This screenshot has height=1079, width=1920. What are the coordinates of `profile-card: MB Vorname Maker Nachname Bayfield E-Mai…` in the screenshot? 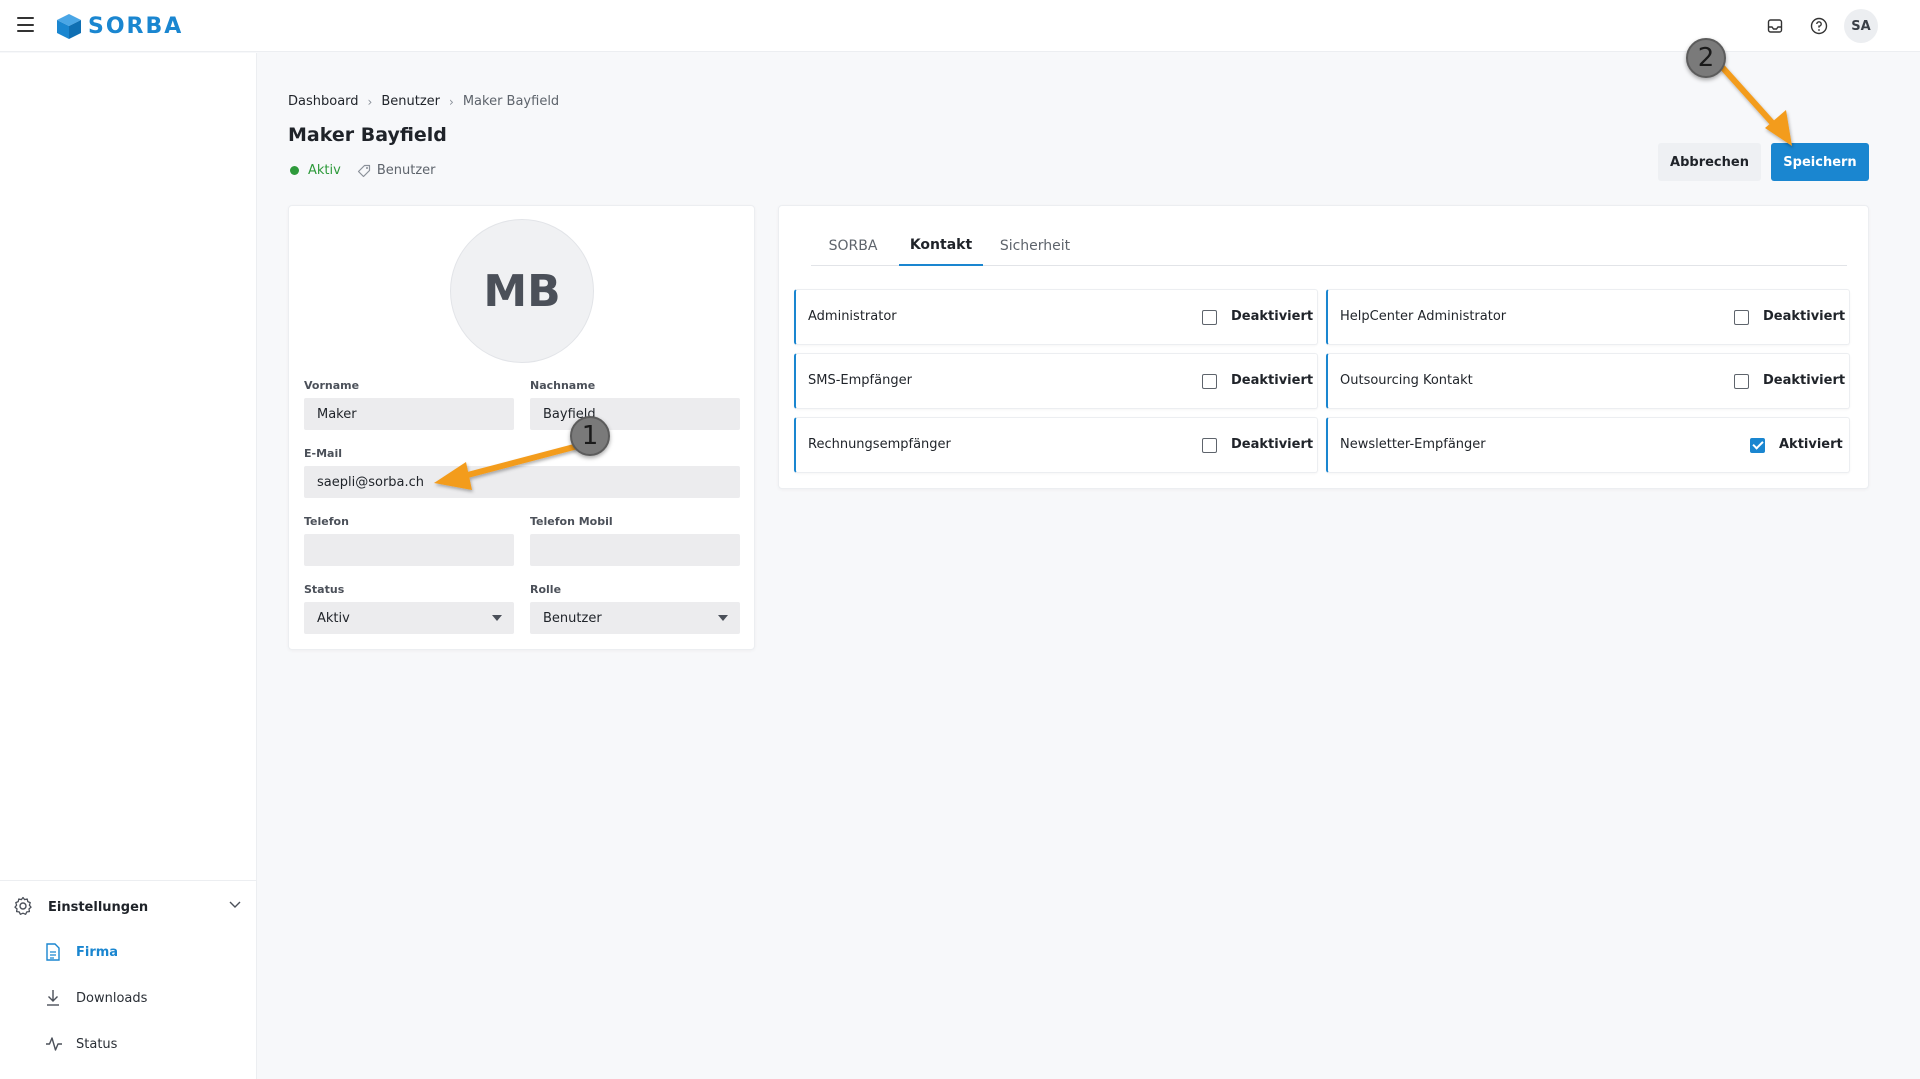 It's located at (521, 427).